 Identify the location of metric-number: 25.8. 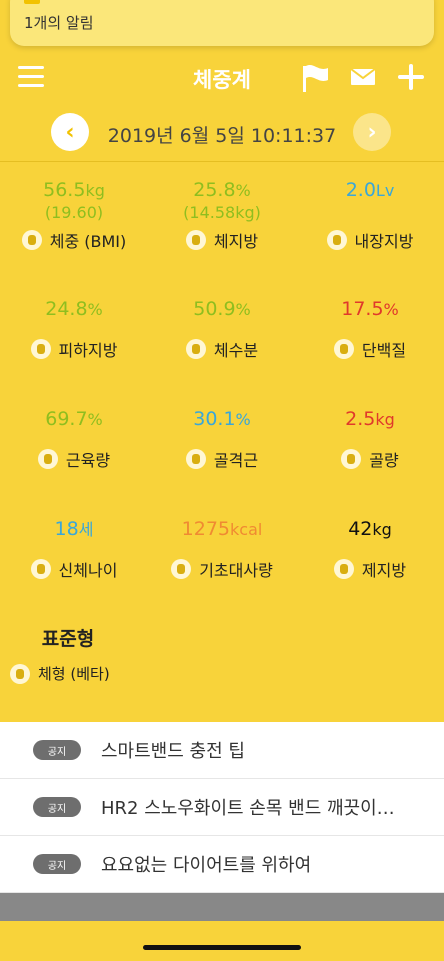
(214, 190).